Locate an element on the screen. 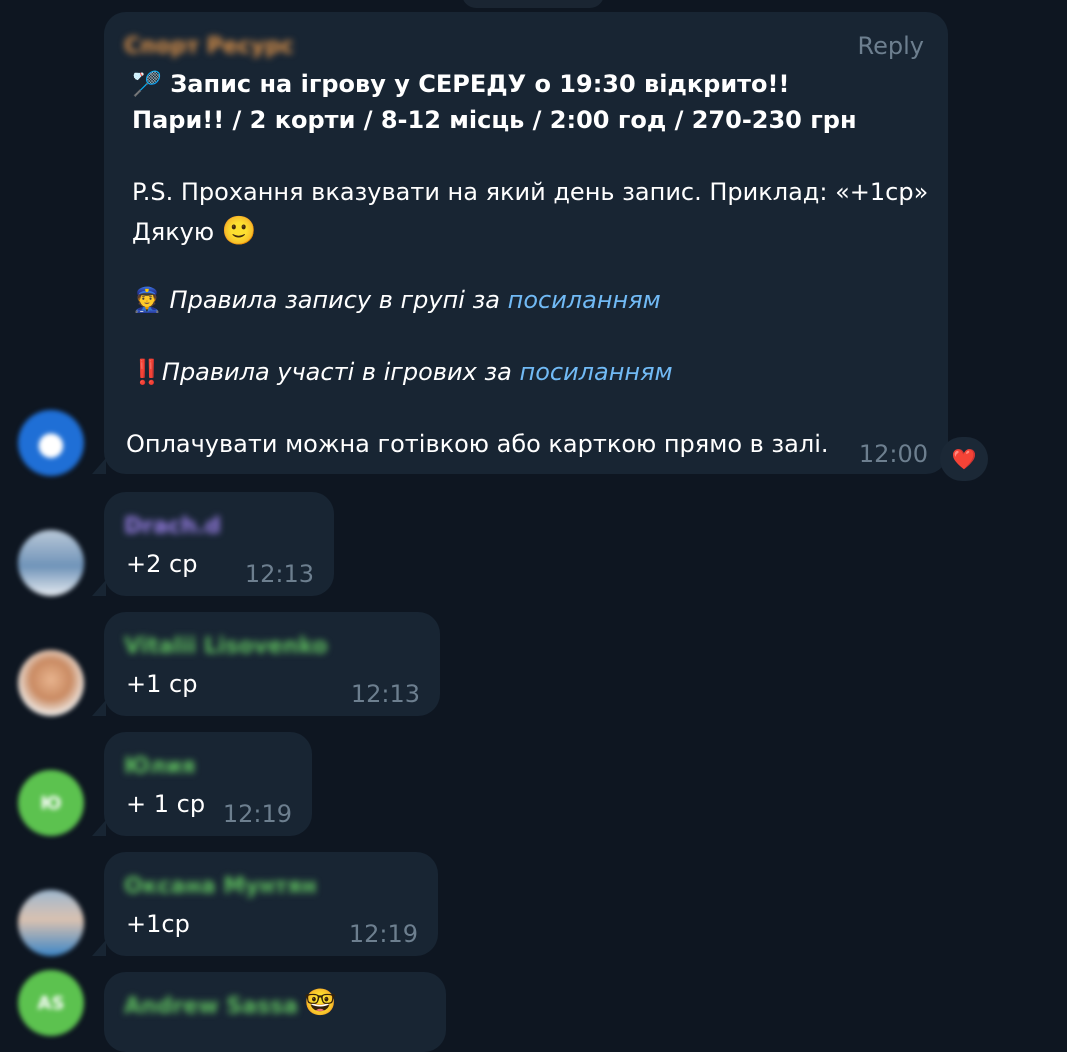  message-text: +1 ср is located at coordinates (162, 684).